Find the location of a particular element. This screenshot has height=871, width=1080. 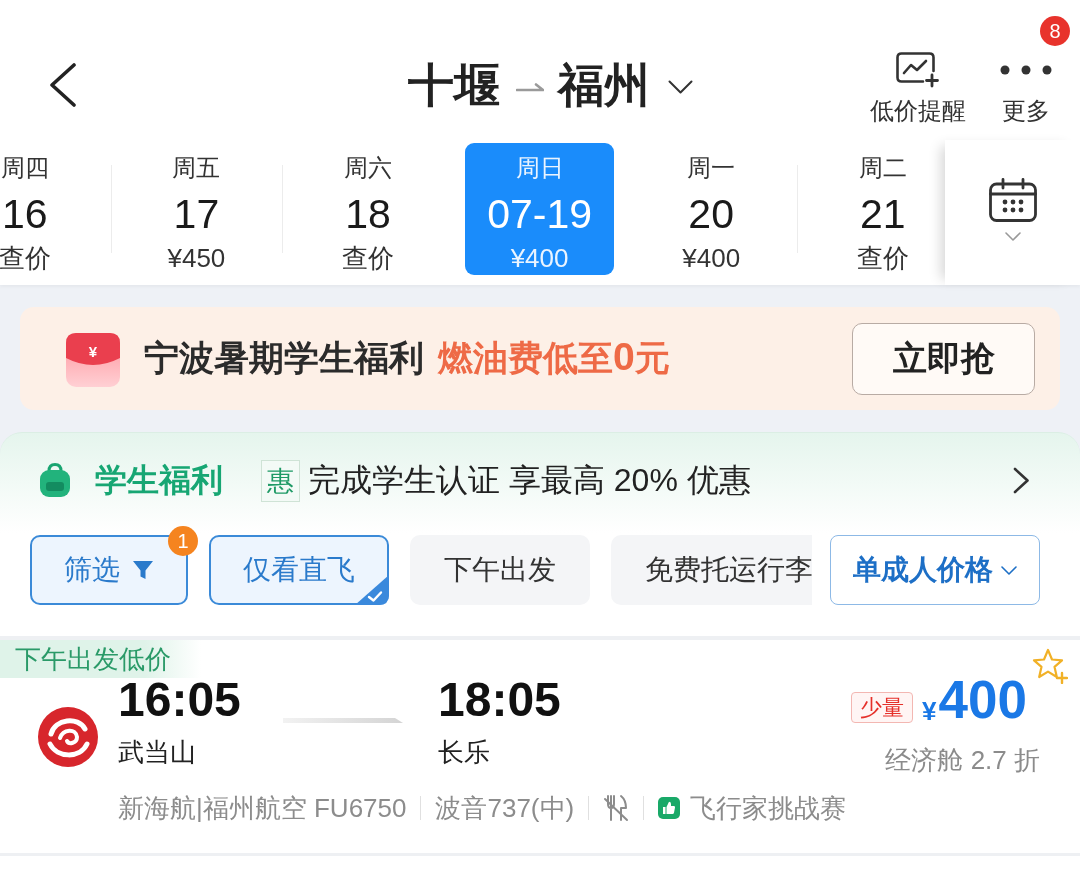

more-icon is located at coordinates (1026, 70).